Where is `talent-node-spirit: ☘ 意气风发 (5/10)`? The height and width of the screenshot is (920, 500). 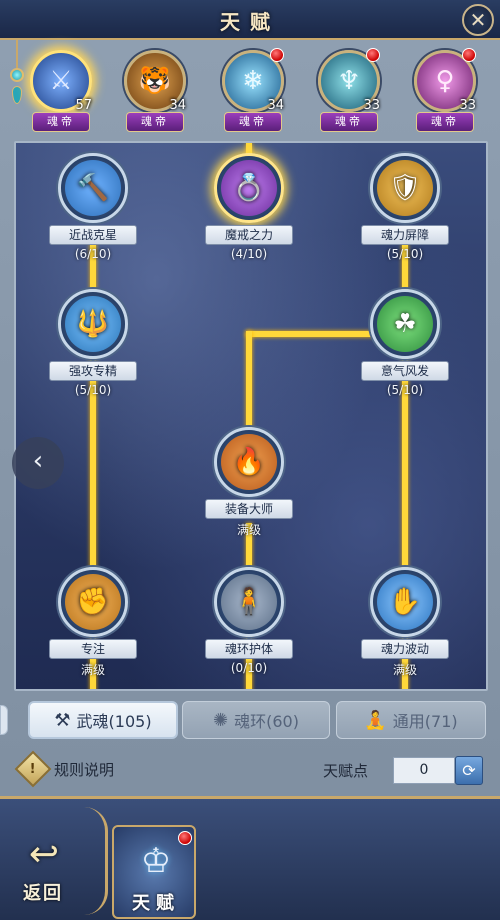
talent-node-spirit: ☘ 意气风发 (5/10) is located at coordinates (405, 344).